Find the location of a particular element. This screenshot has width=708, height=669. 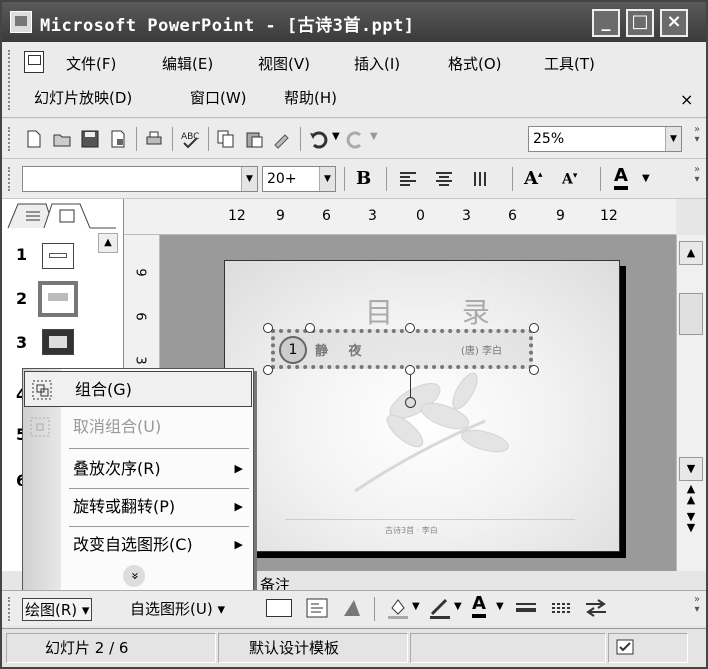

scroll-down-button: ▼ is located at coordinates (691, 469).